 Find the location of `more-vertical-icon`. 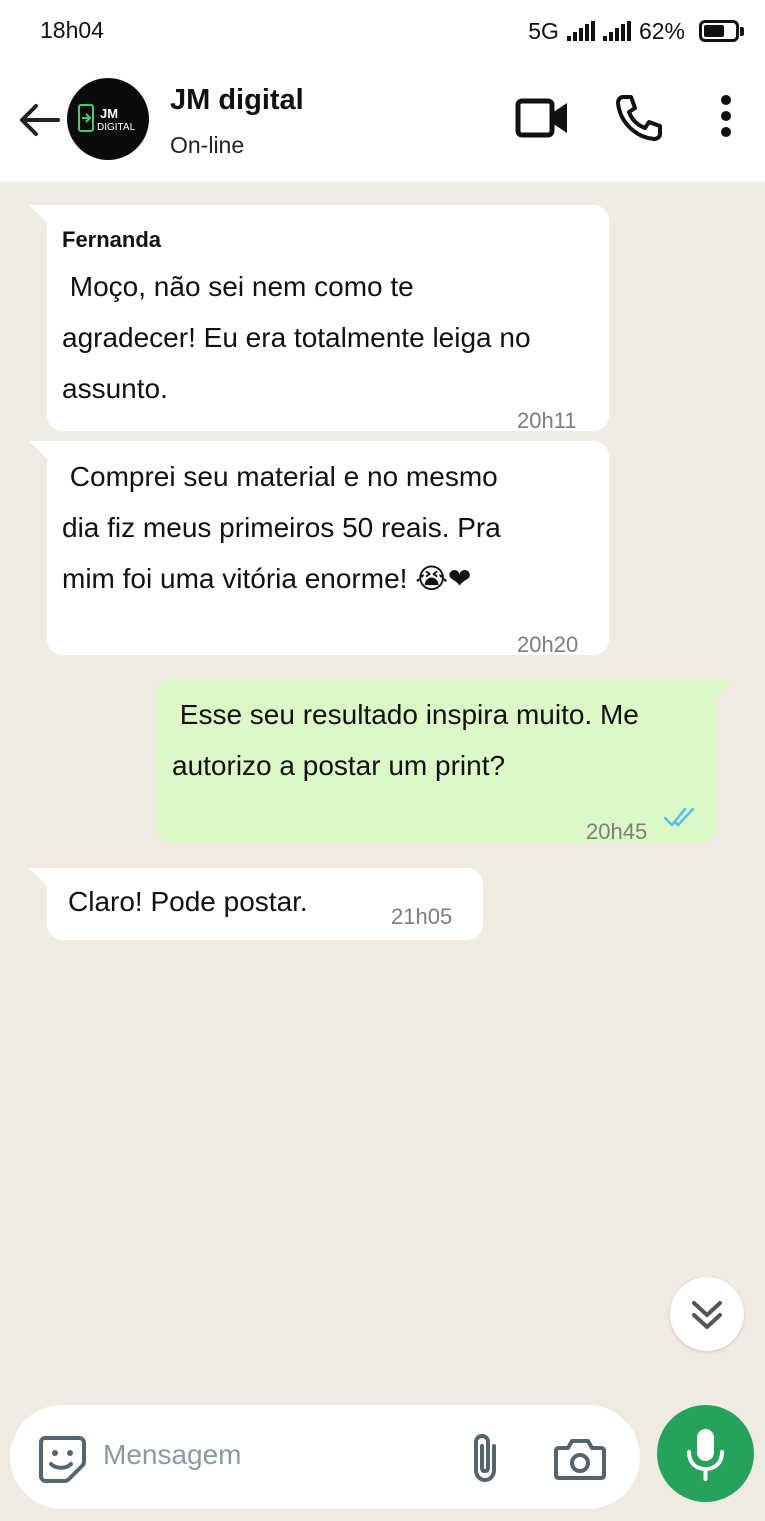

more-vertical-icon is located at coordinates (726, 116).